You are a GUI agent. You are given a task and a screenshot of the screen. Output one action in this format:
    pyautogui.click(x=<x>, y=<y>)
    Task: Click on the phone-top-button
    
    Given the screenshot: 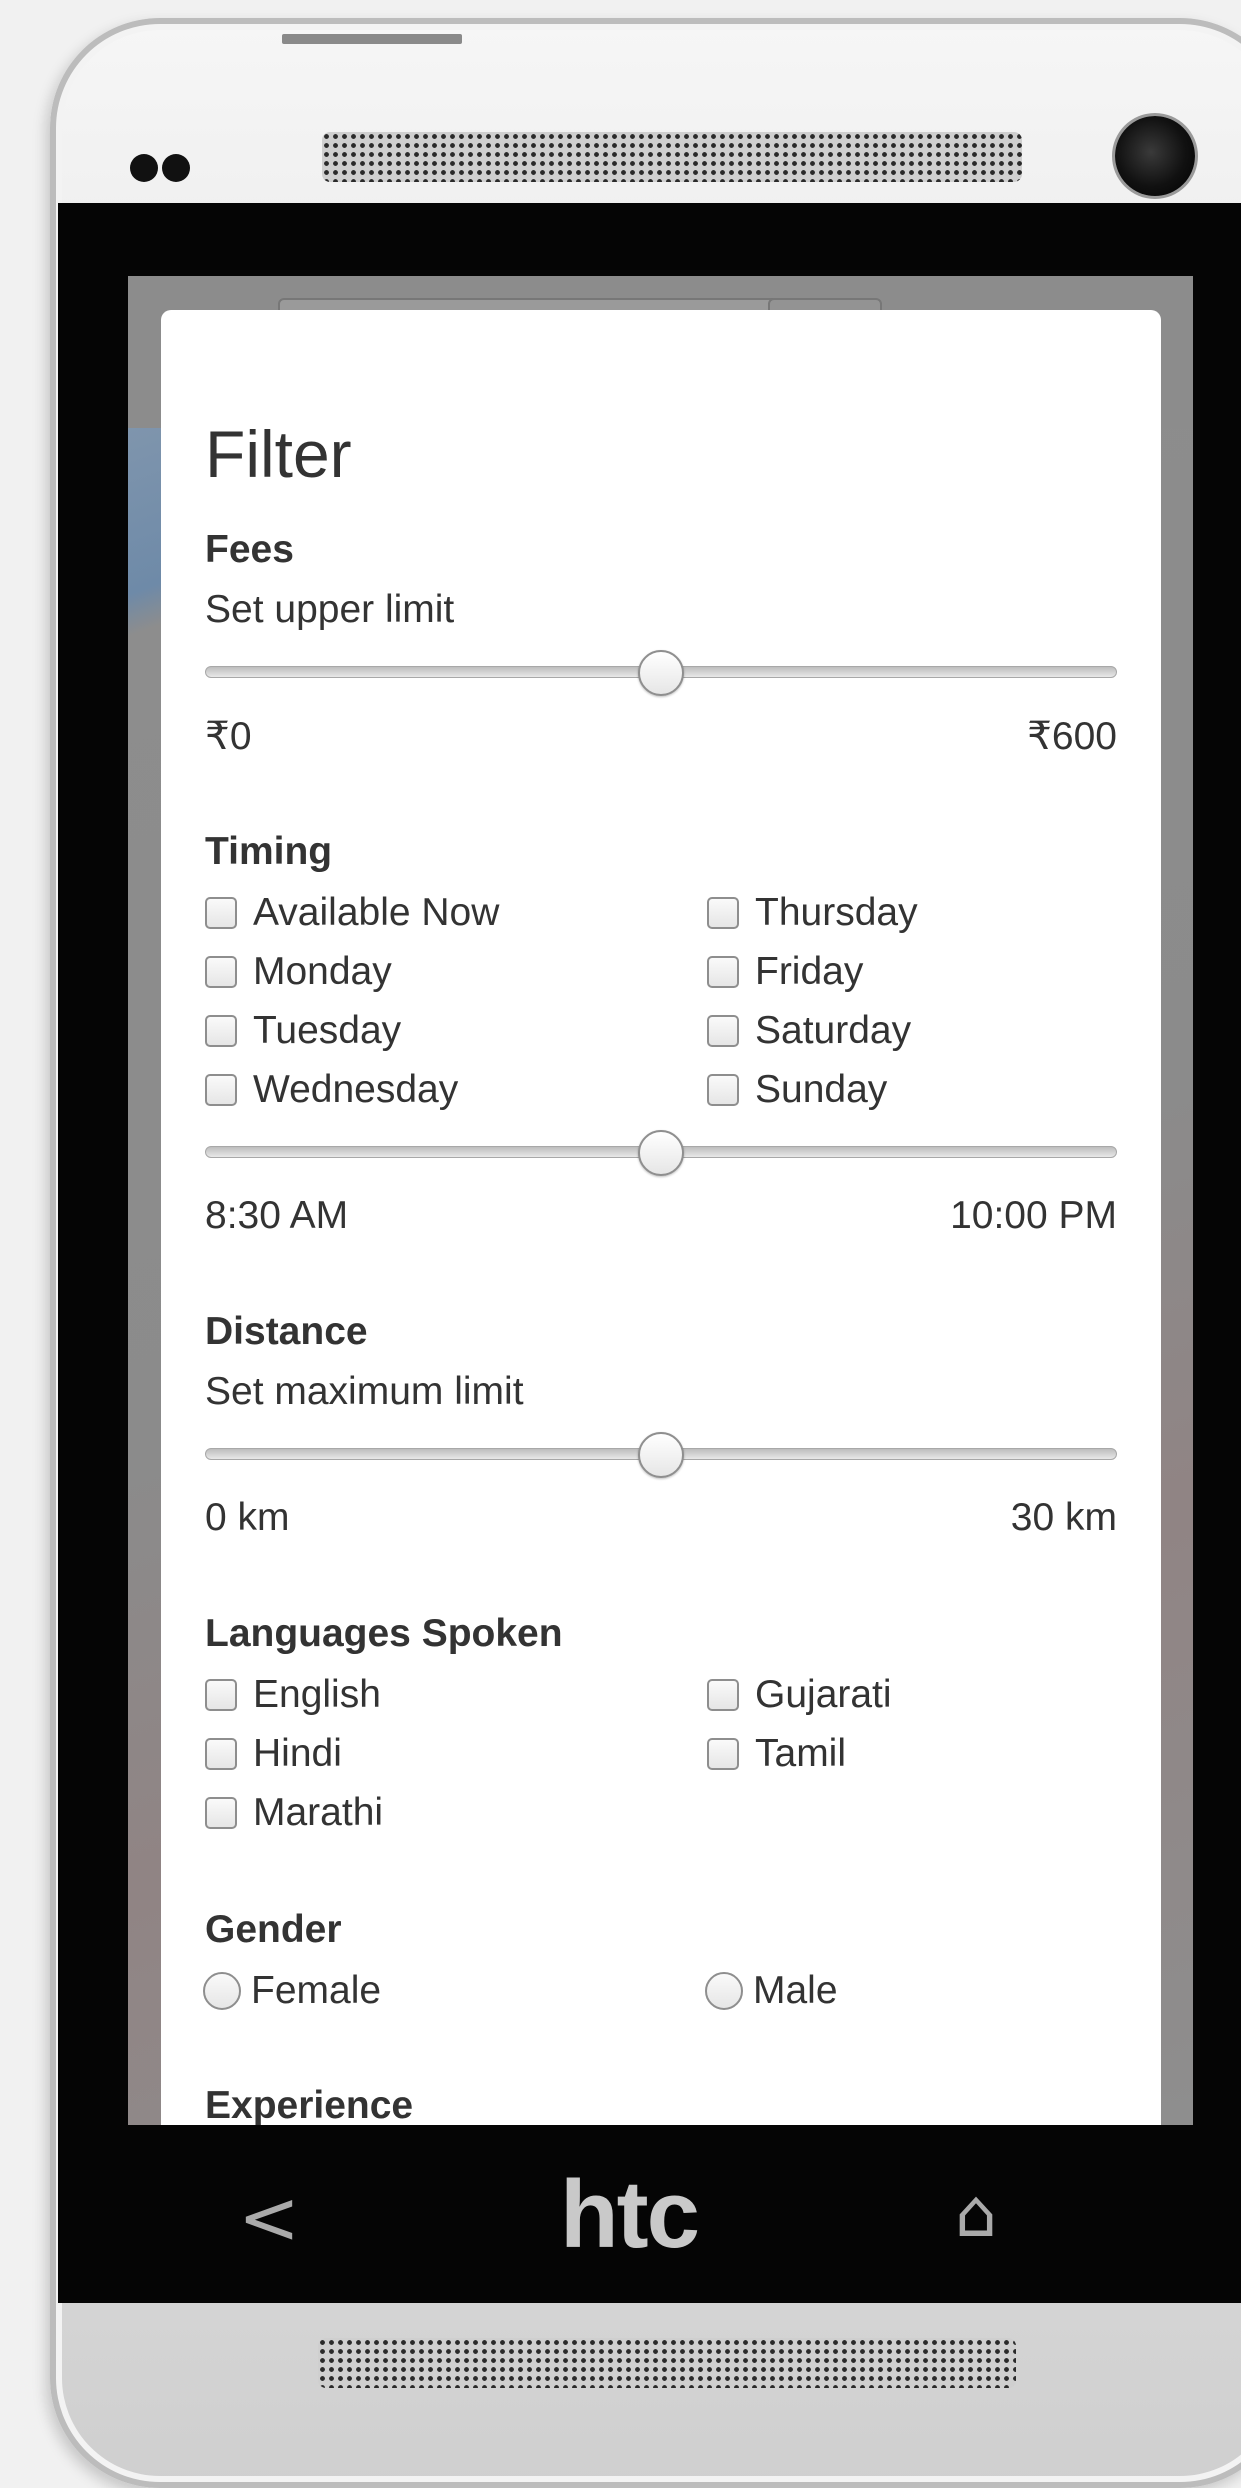 What is the action you would take?
    pyautogui.click(x=372, y=39)
    